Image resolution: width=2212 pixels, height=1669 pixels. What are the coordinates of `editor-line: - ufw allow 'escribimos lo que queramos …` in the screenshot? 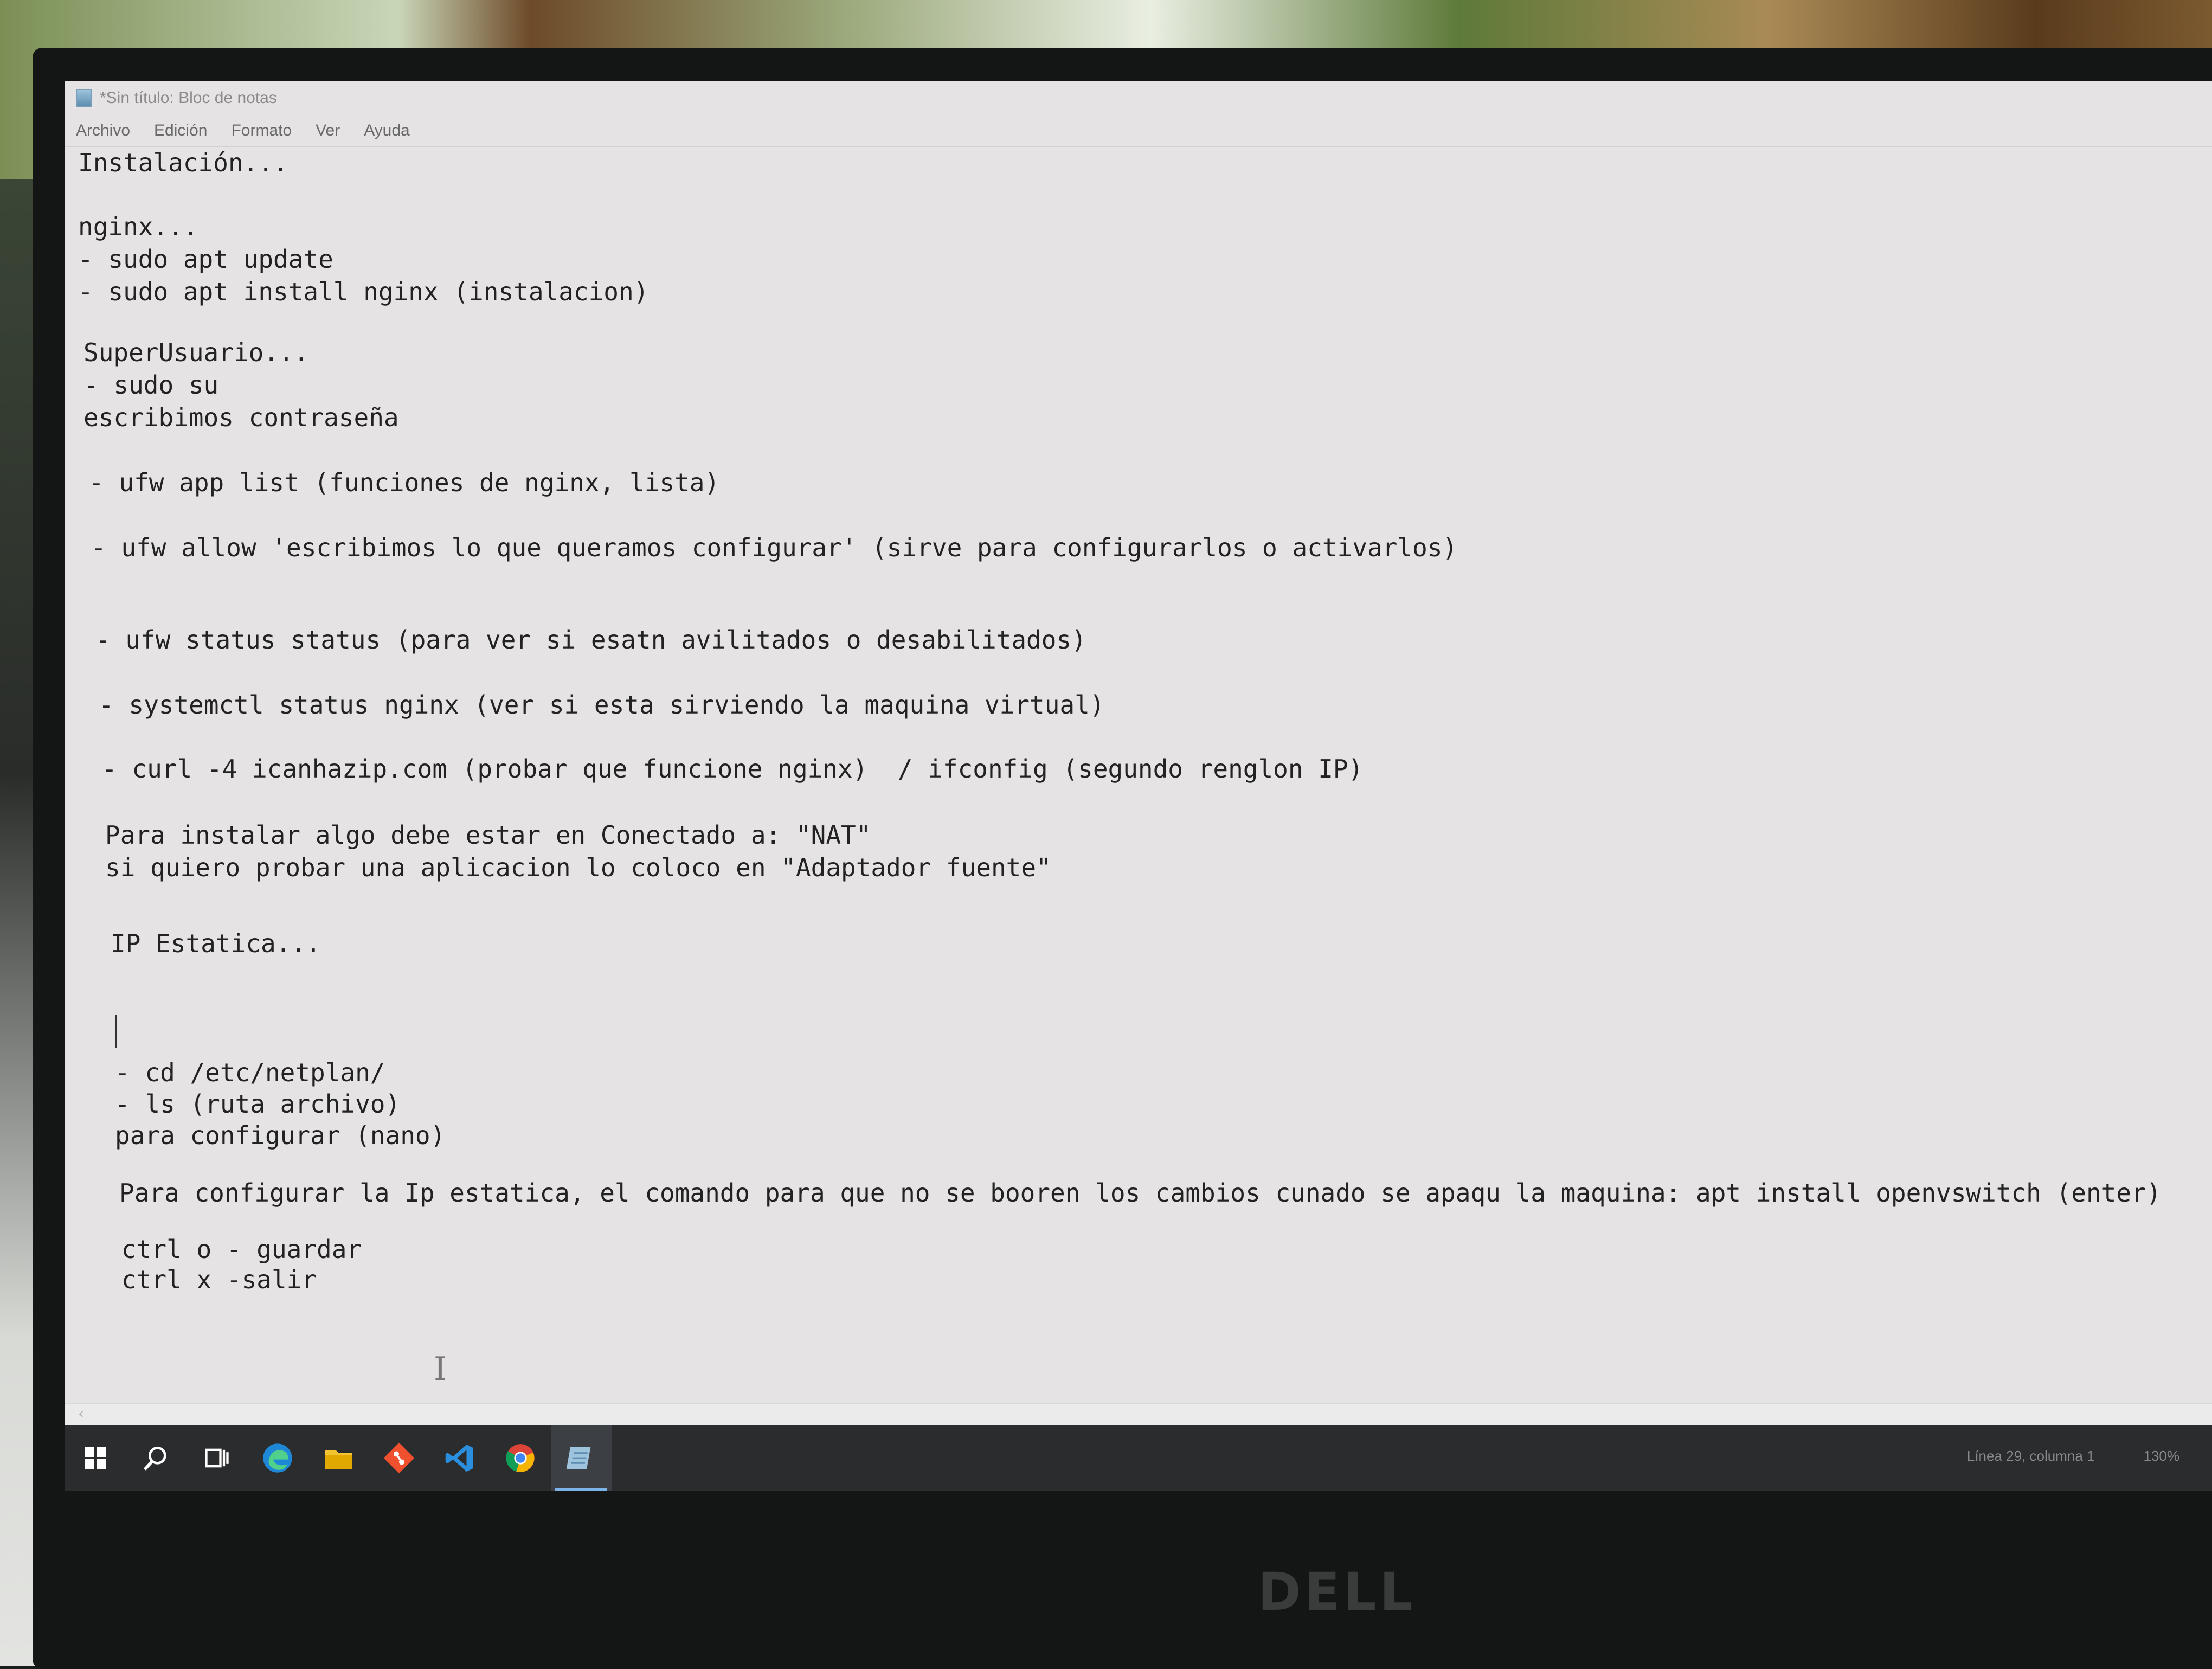 It's located at (774, 547).